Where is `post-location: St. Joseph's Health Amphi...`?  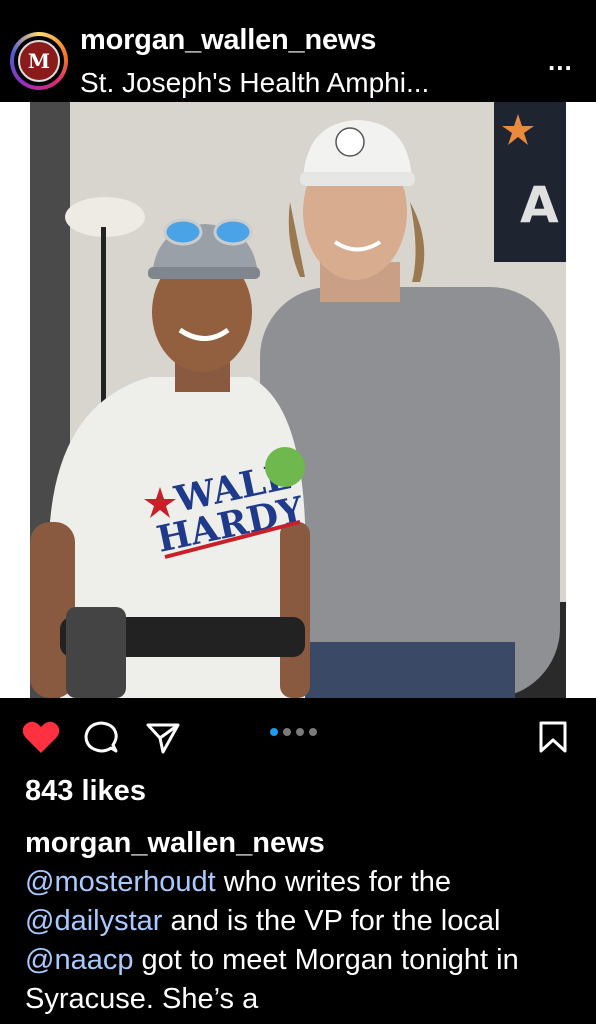 post-location: St. Joseph's Health Amphi... is located at coordinates (254, 83).